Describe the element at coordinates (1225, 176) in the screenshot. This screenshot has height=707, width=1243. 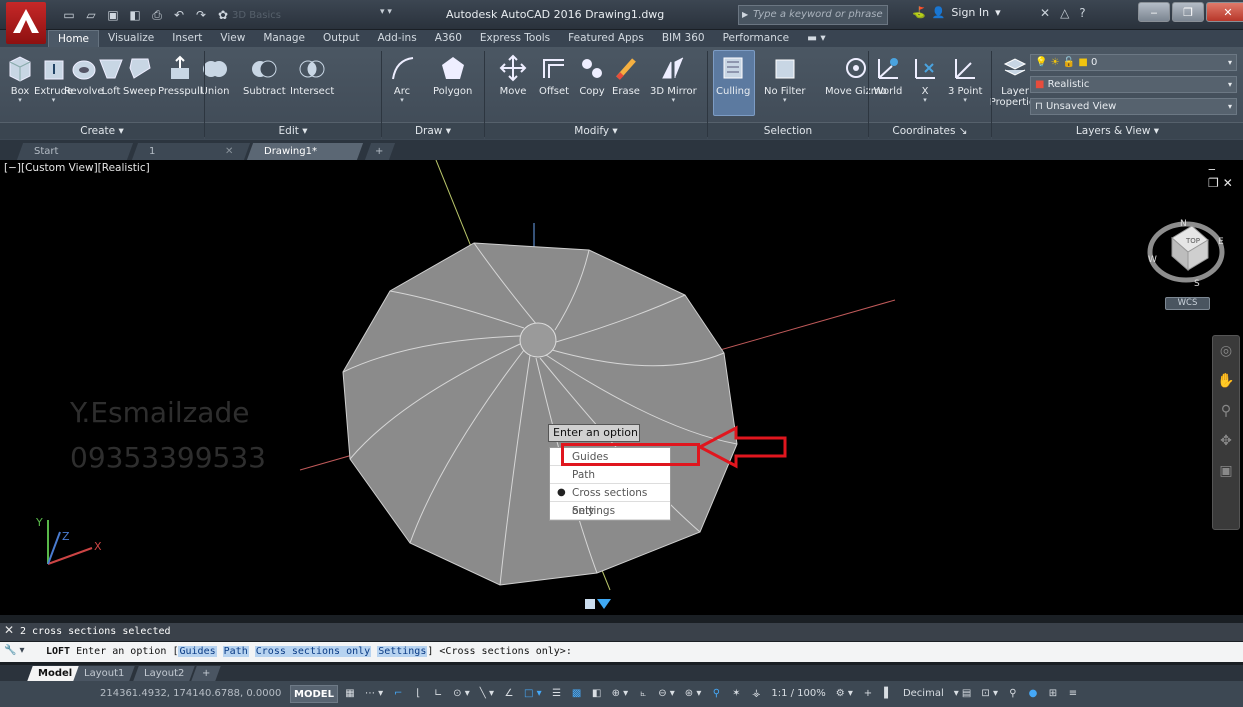
I see `viewport-window-controls: ‒❐✕` at that location.